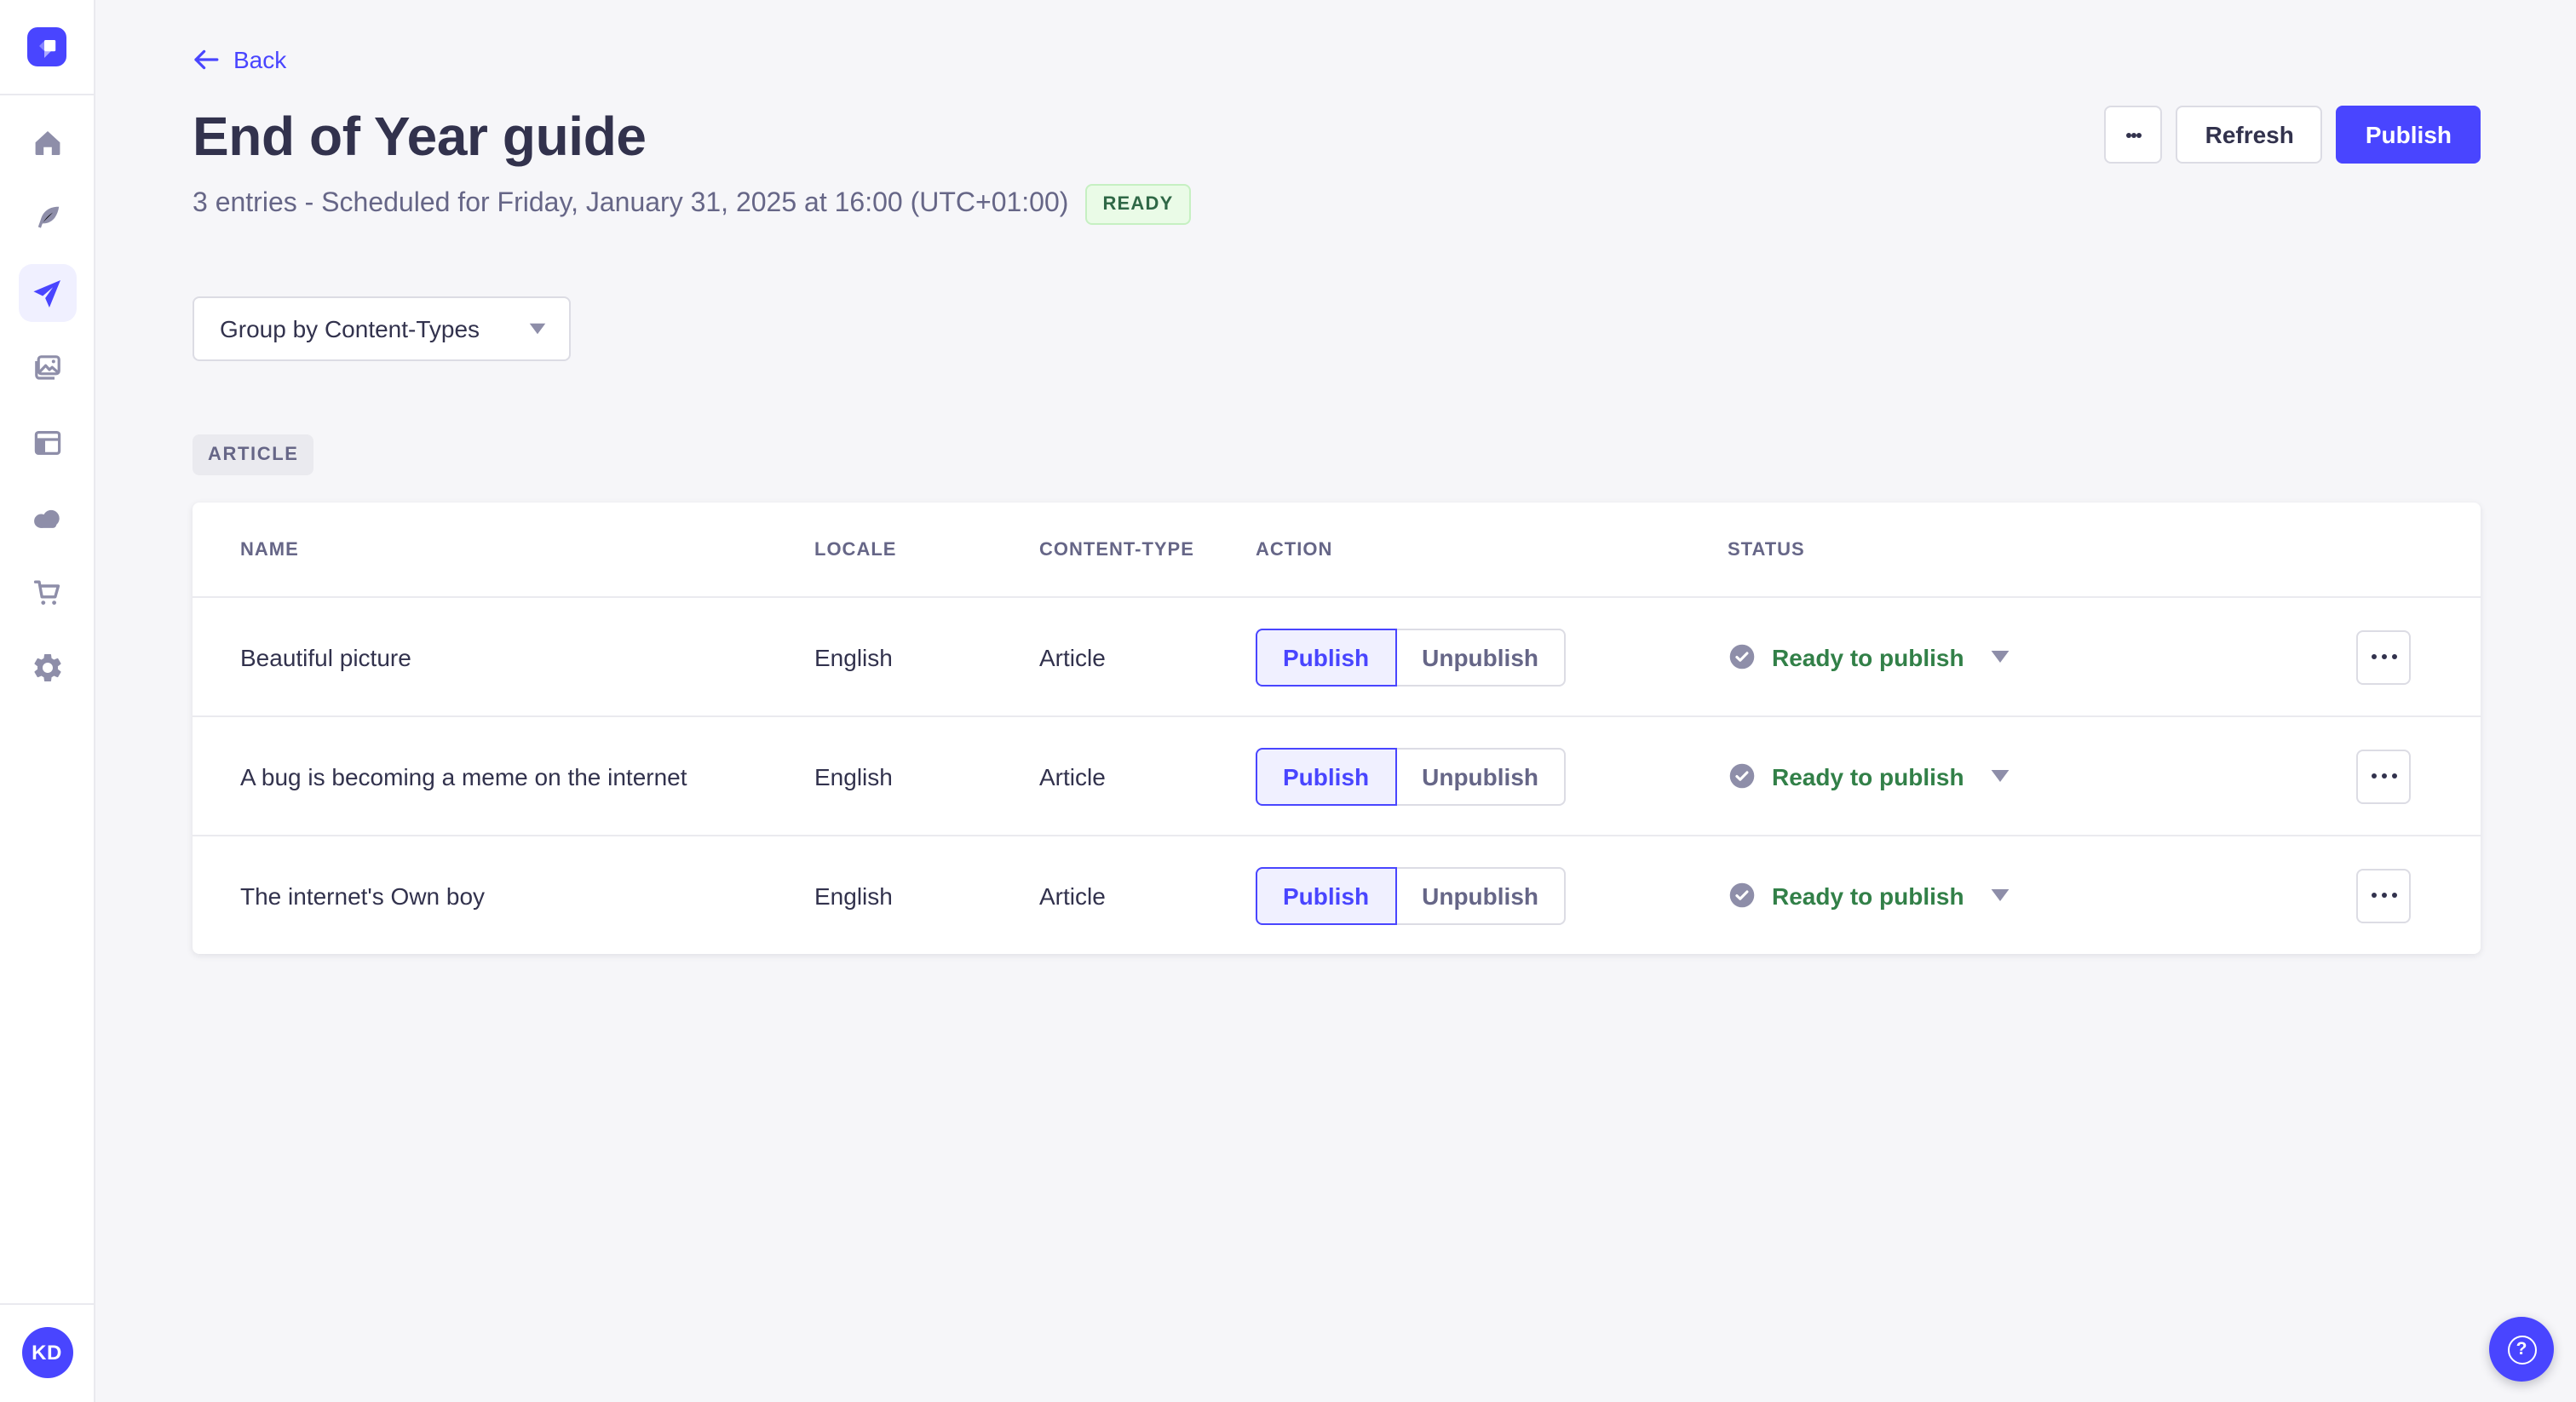 Image resolution: width=2576 pixels, height=1402 pixels. I want to click on cloud-icon, so click(47, 518).